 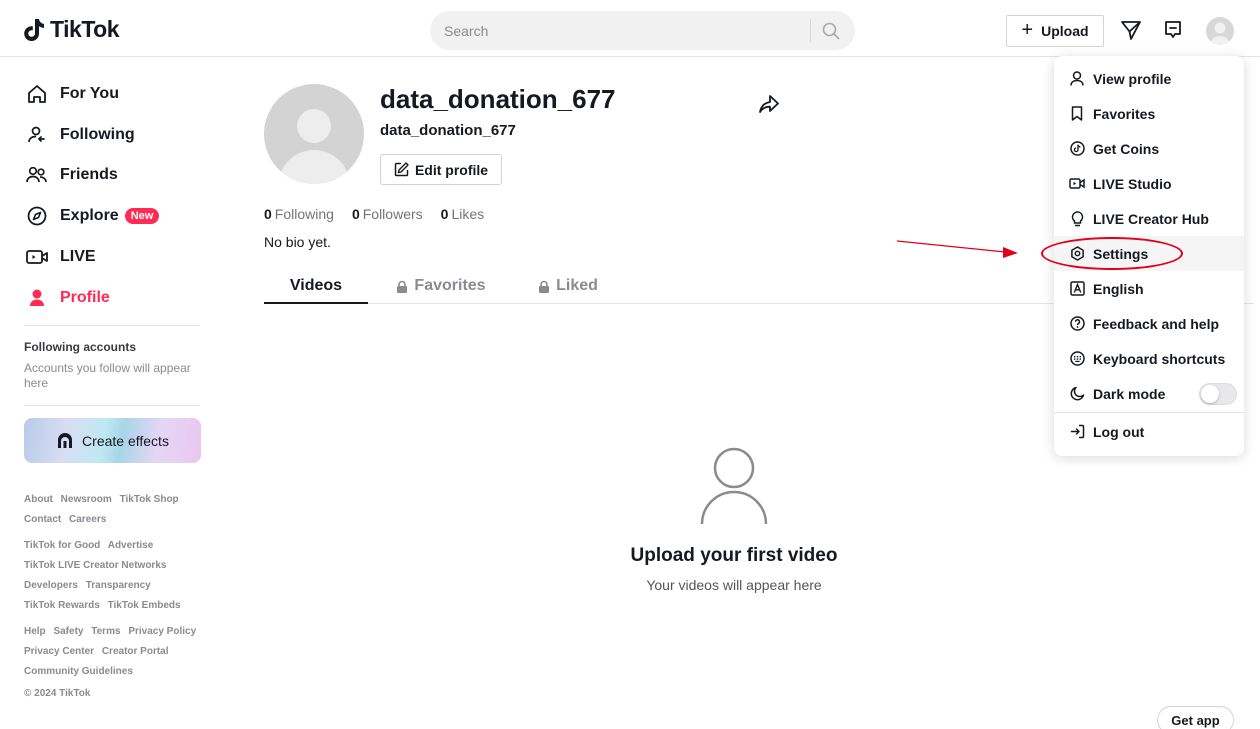 I want to click on nav-friends: Friends, so click(x=72, y=175).